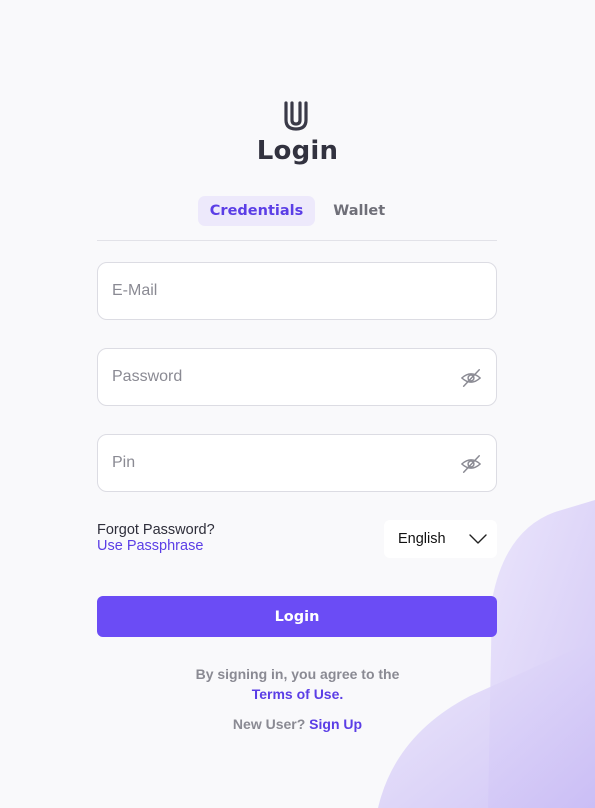 The width and height of the screenshot is (595, 808). Describe the element at coordinates (277, 291) in the screenshot. I see `email-field` at that location.